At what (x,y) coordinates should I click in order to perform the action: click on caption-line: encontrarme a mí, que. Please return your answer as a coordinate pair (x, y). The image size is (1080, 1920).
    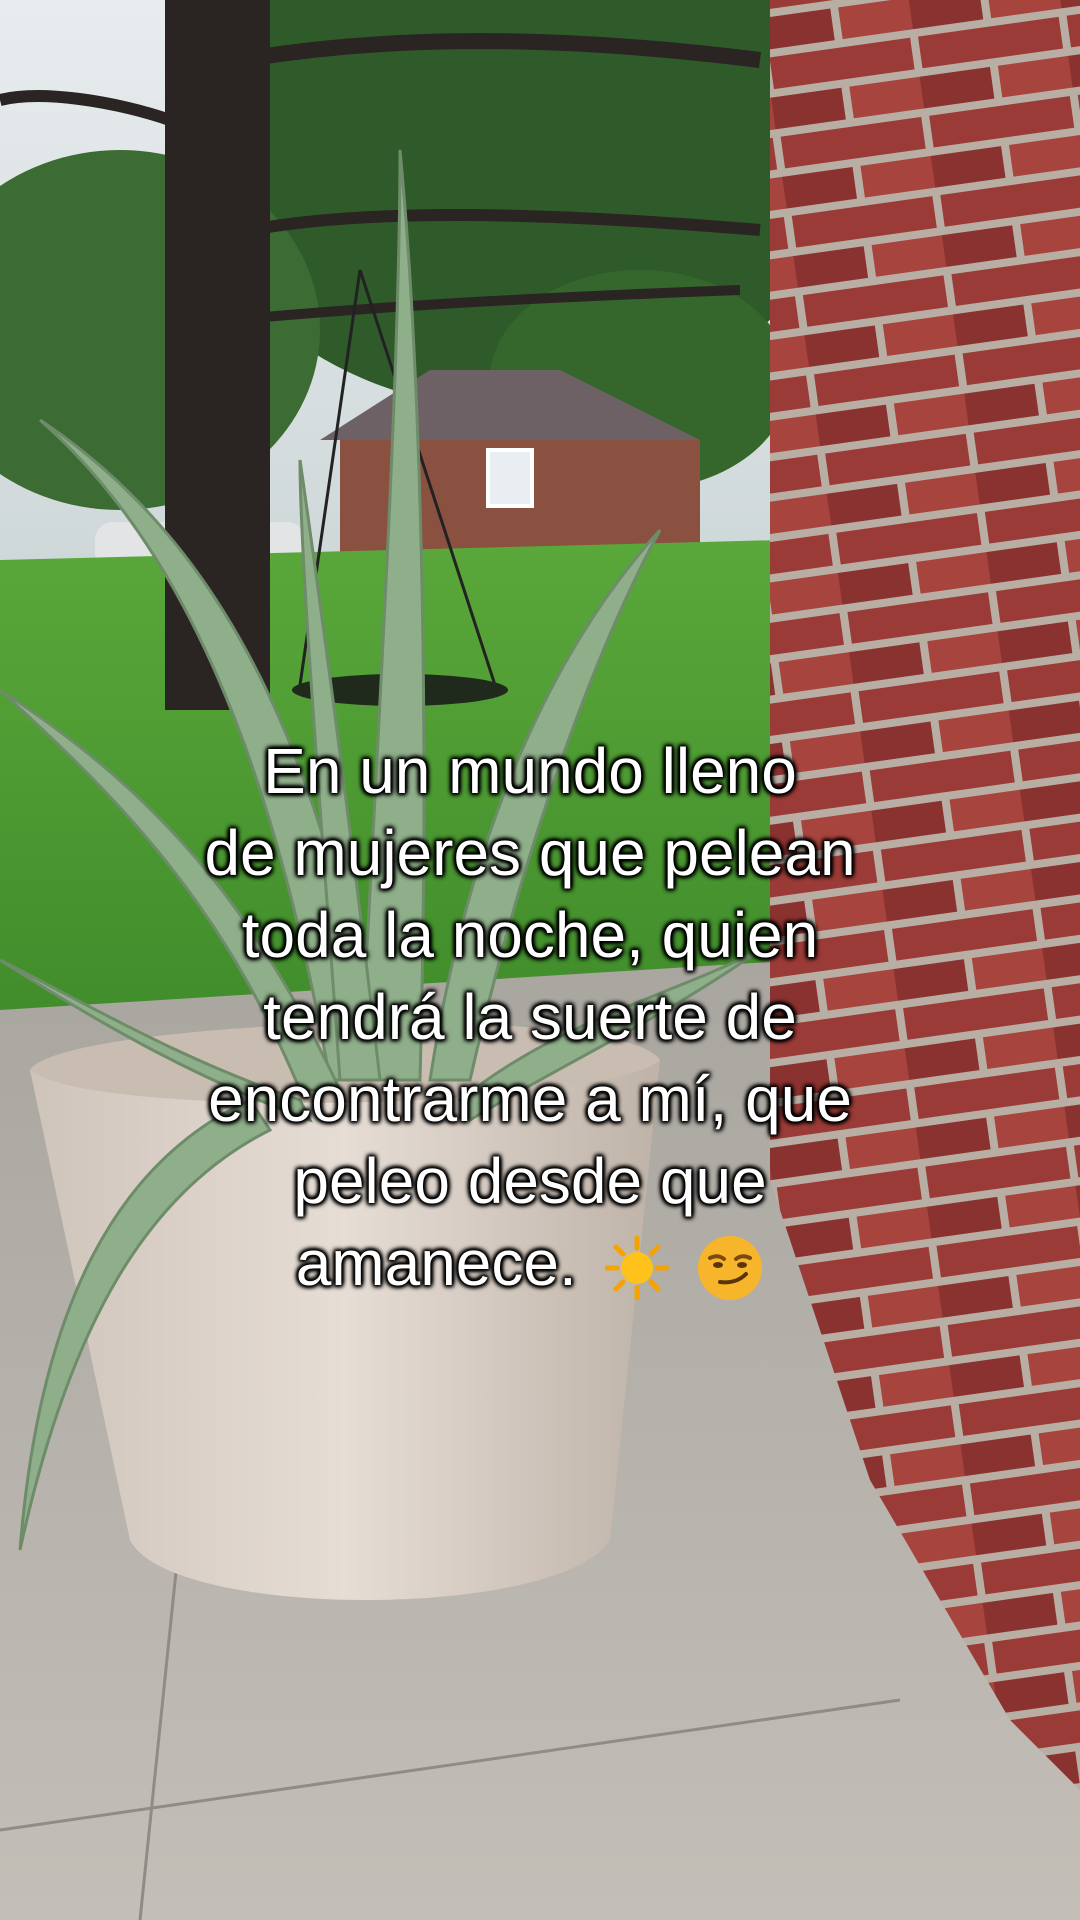
    Looking at the image, I should click on (530, 1099).